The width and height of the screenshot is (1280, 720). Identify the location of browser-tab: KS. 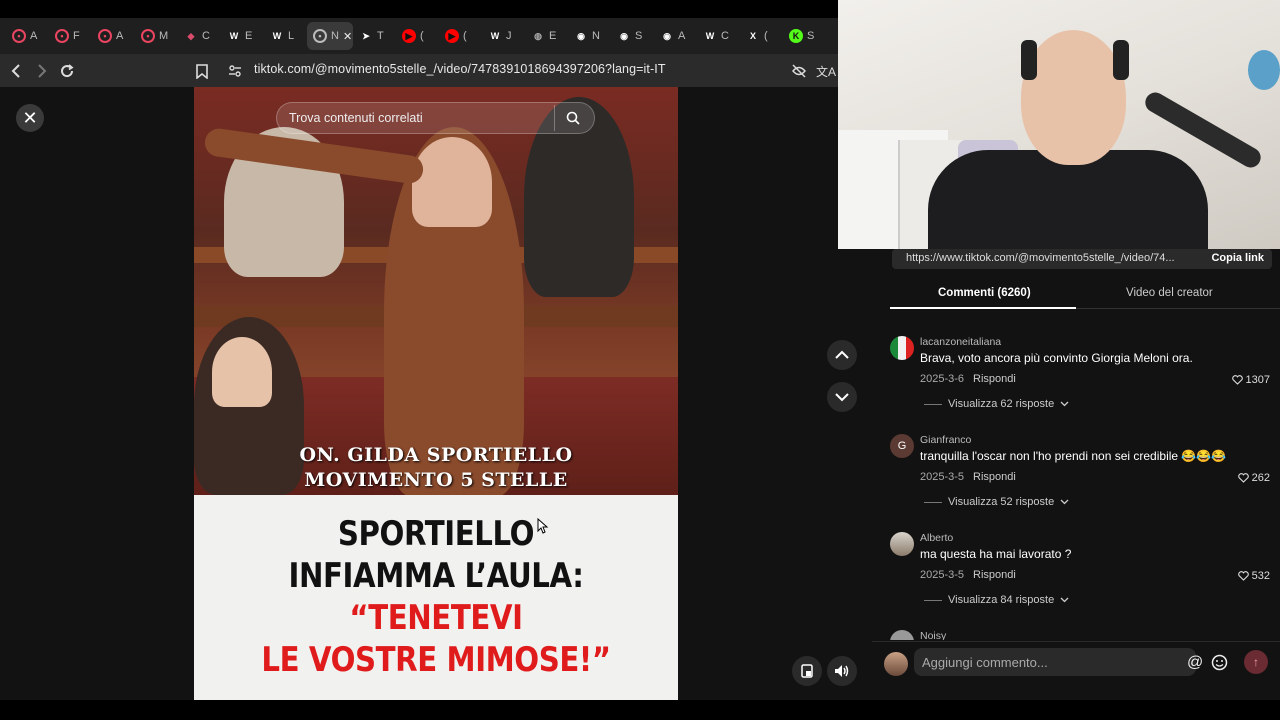
(804, 36).